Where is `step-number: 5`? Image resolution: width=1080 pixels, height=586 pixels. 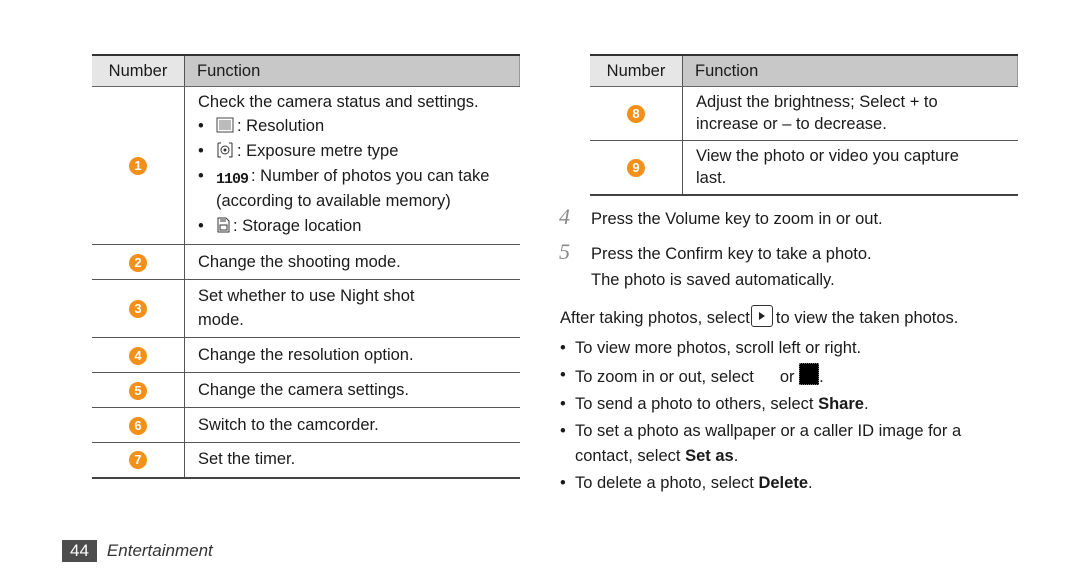
step-number: 5 is located at coordinates (564, 251).